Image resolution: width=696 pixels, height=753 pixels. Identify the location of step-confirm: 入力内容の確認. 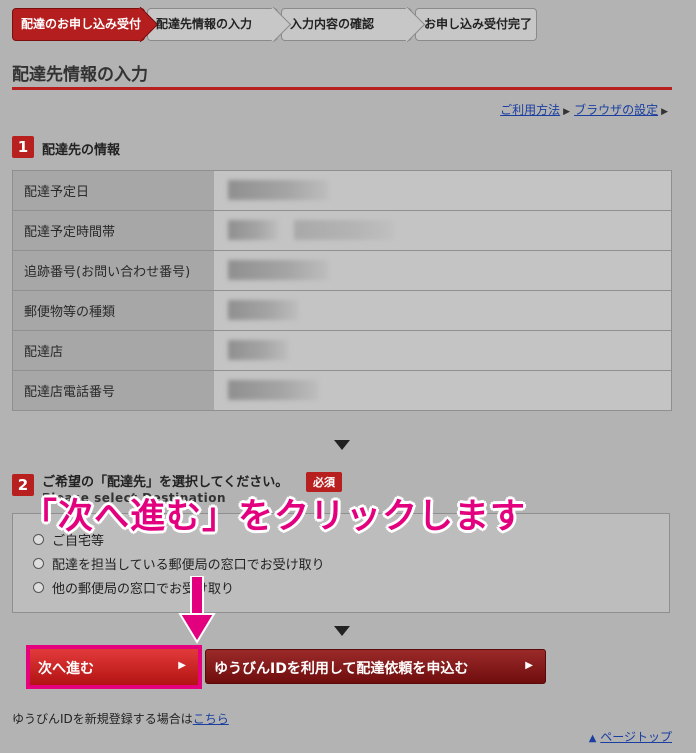
(353, 24).